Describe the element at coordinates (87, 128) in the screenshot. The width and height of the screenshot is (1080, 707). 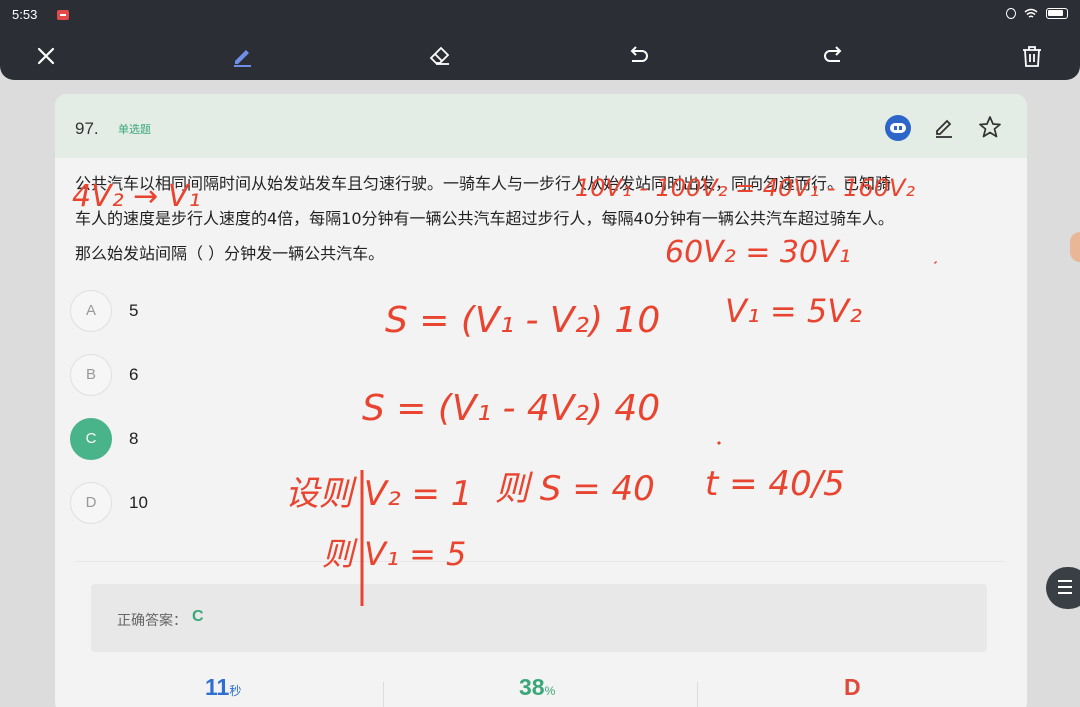
I see `question-number: 97.` at that location.